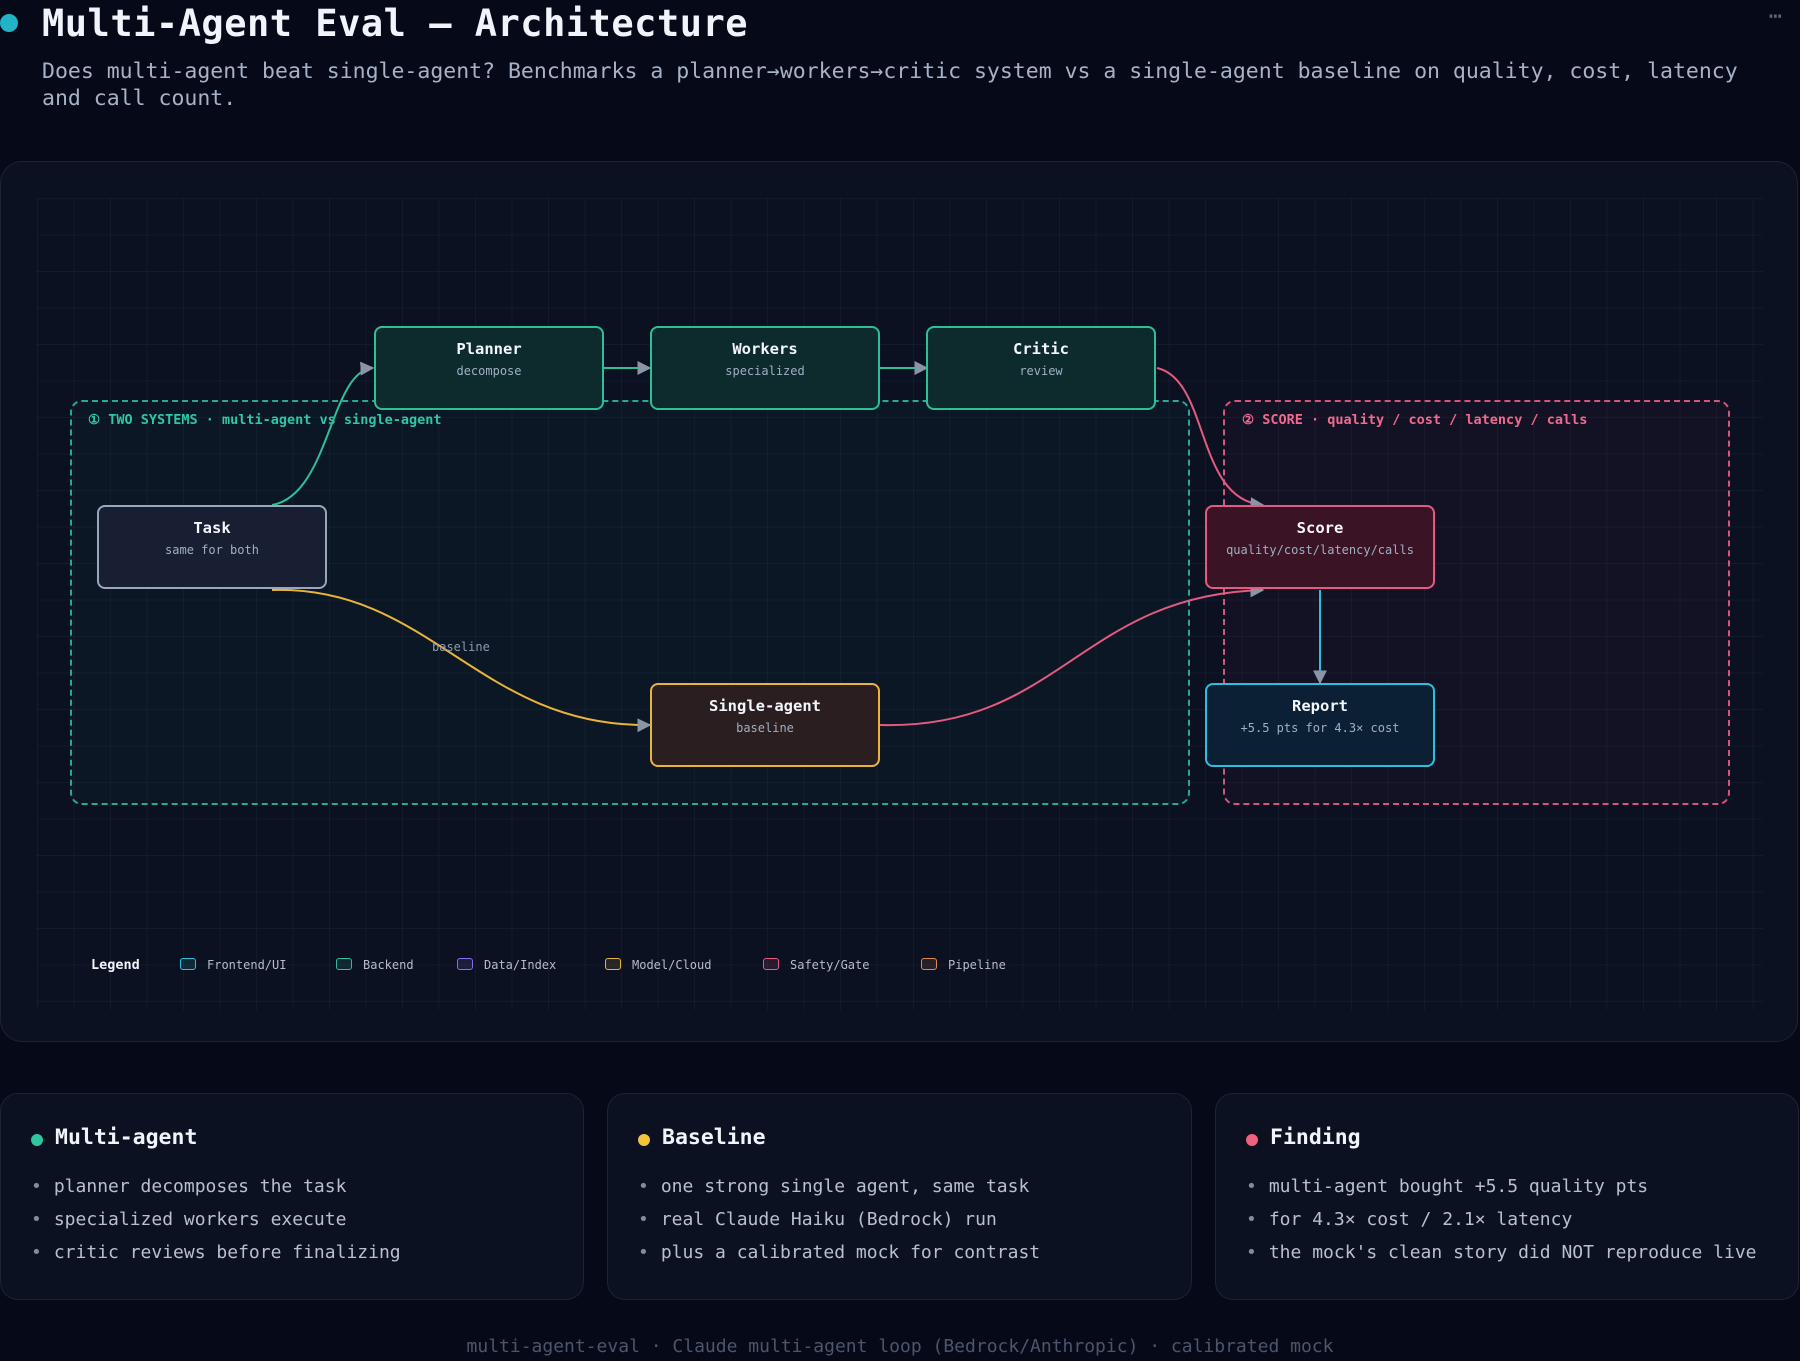  What do you see at coordinates (765, 371) in the screenshot?
I see `node-workers-subtitle: specialized` at bounding box center [765, 371].